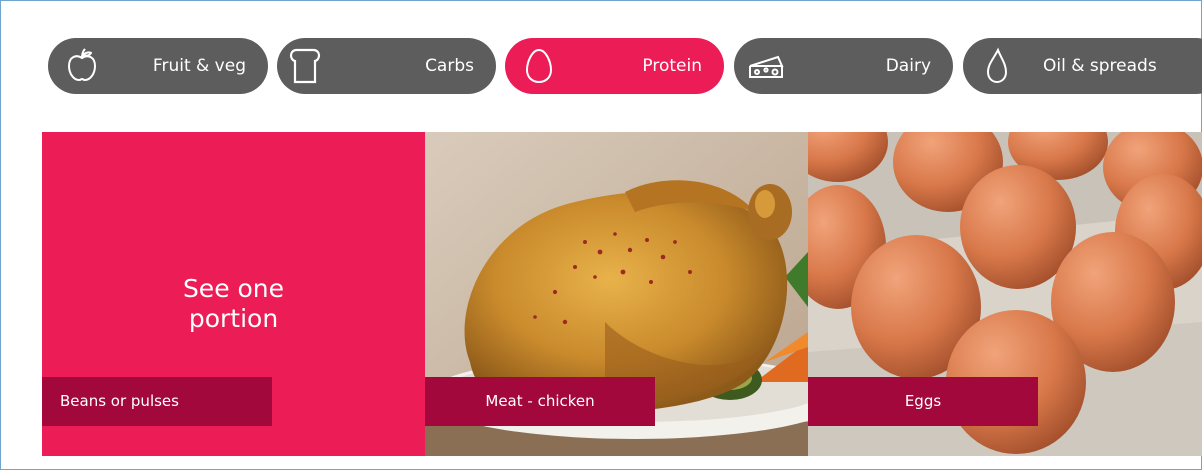  What do you see at coordinates (539, 66) in the screenshot?
I see `egg-icon` at bounding box center [539, 66].